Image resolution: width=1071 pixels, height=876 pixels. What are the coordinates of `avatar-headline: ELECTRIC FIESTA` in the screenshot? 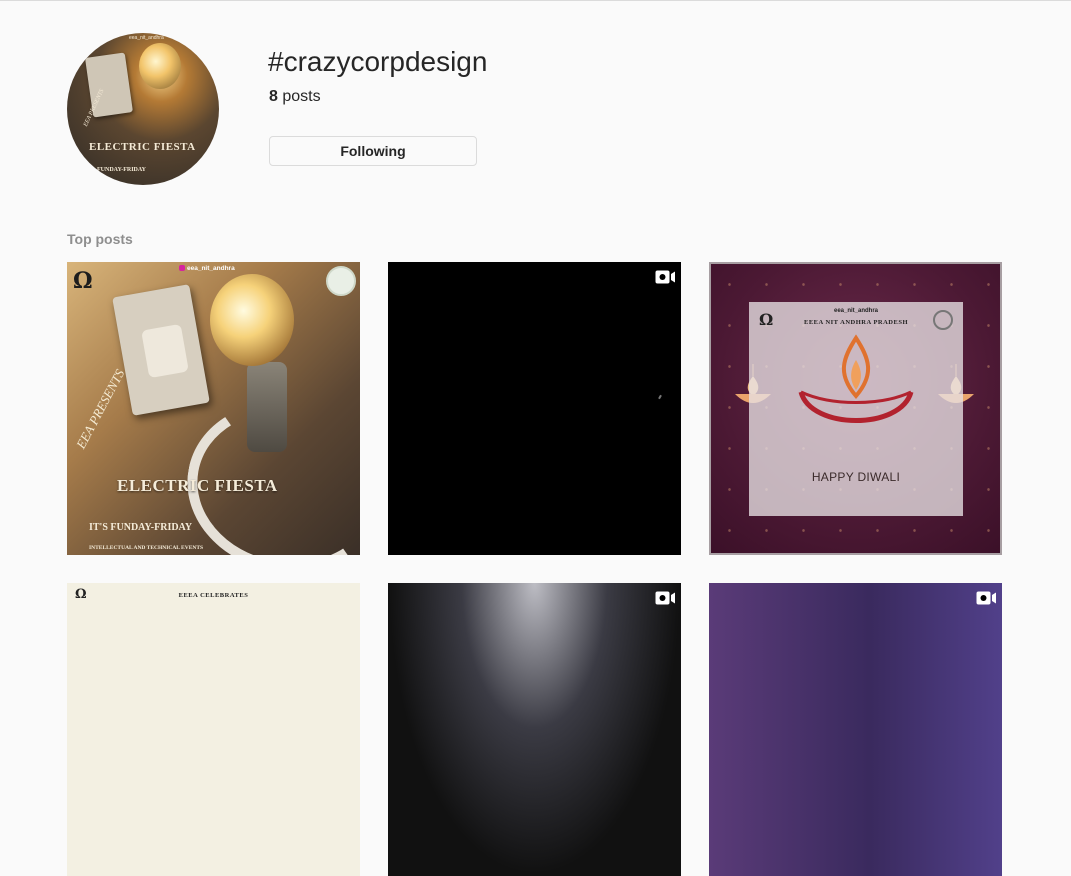 It's located at (142, 147).